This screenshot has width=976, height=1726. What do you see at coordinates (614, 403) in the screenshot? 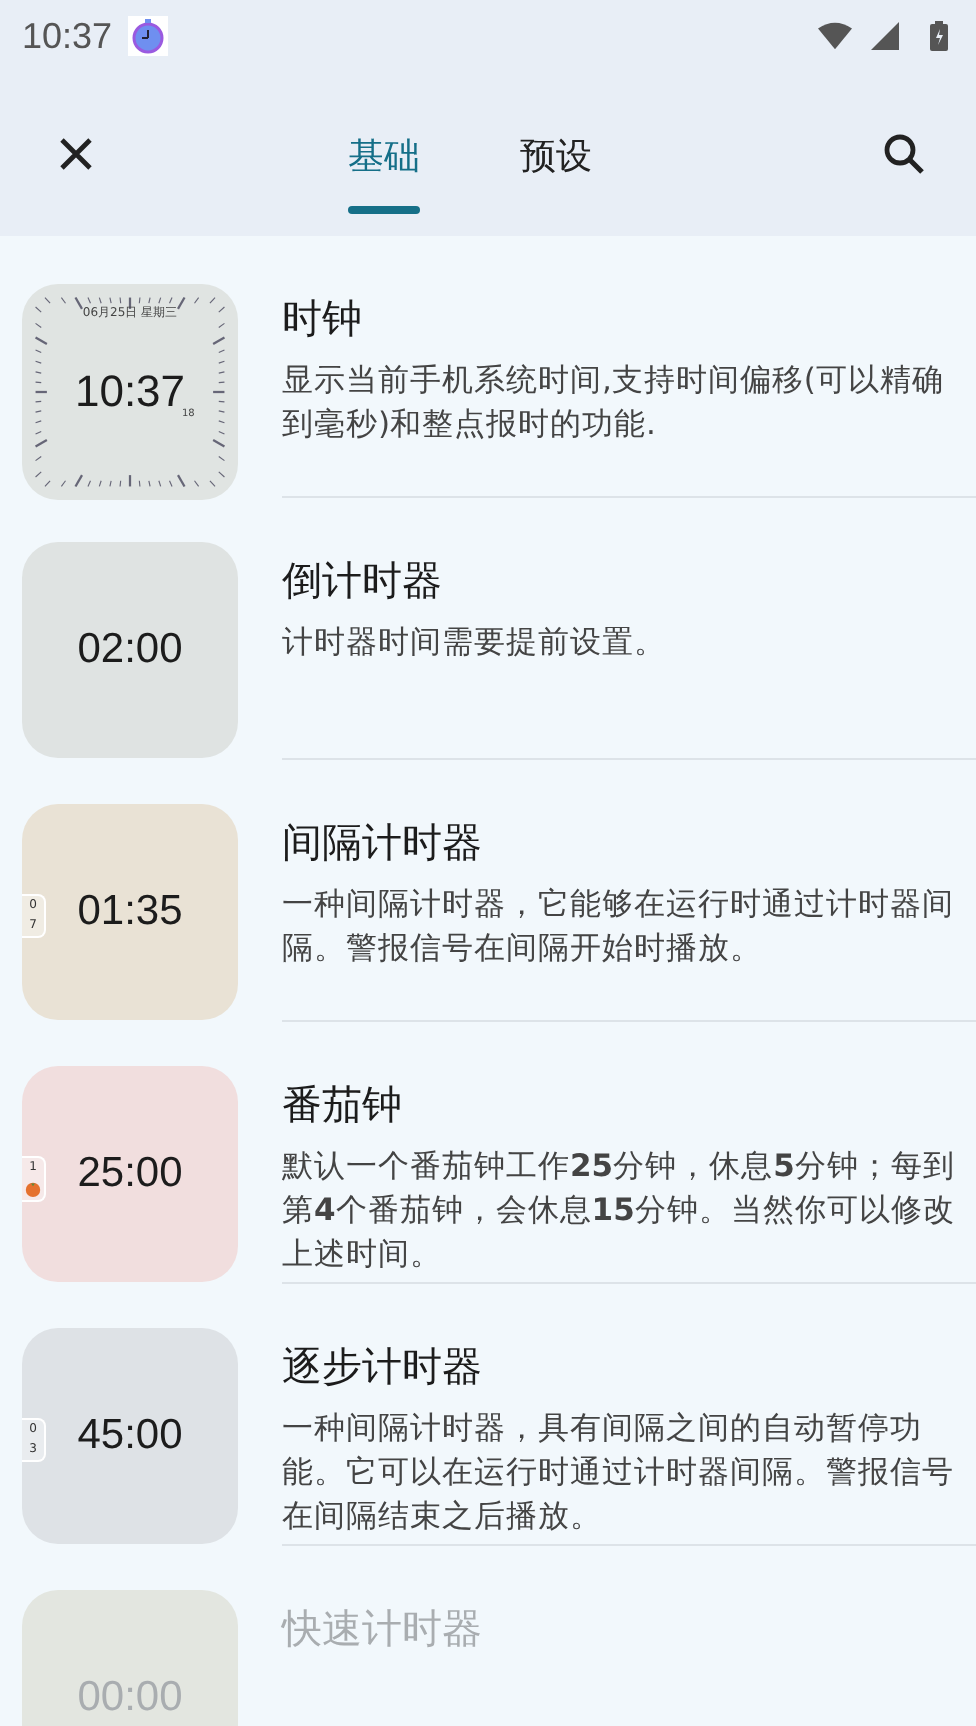
I see `item-description: 显示当前手机系统时间,支持时间偏移(可以精确到毫秒)和整点报时的功能.` at bounding box center [614, 403].